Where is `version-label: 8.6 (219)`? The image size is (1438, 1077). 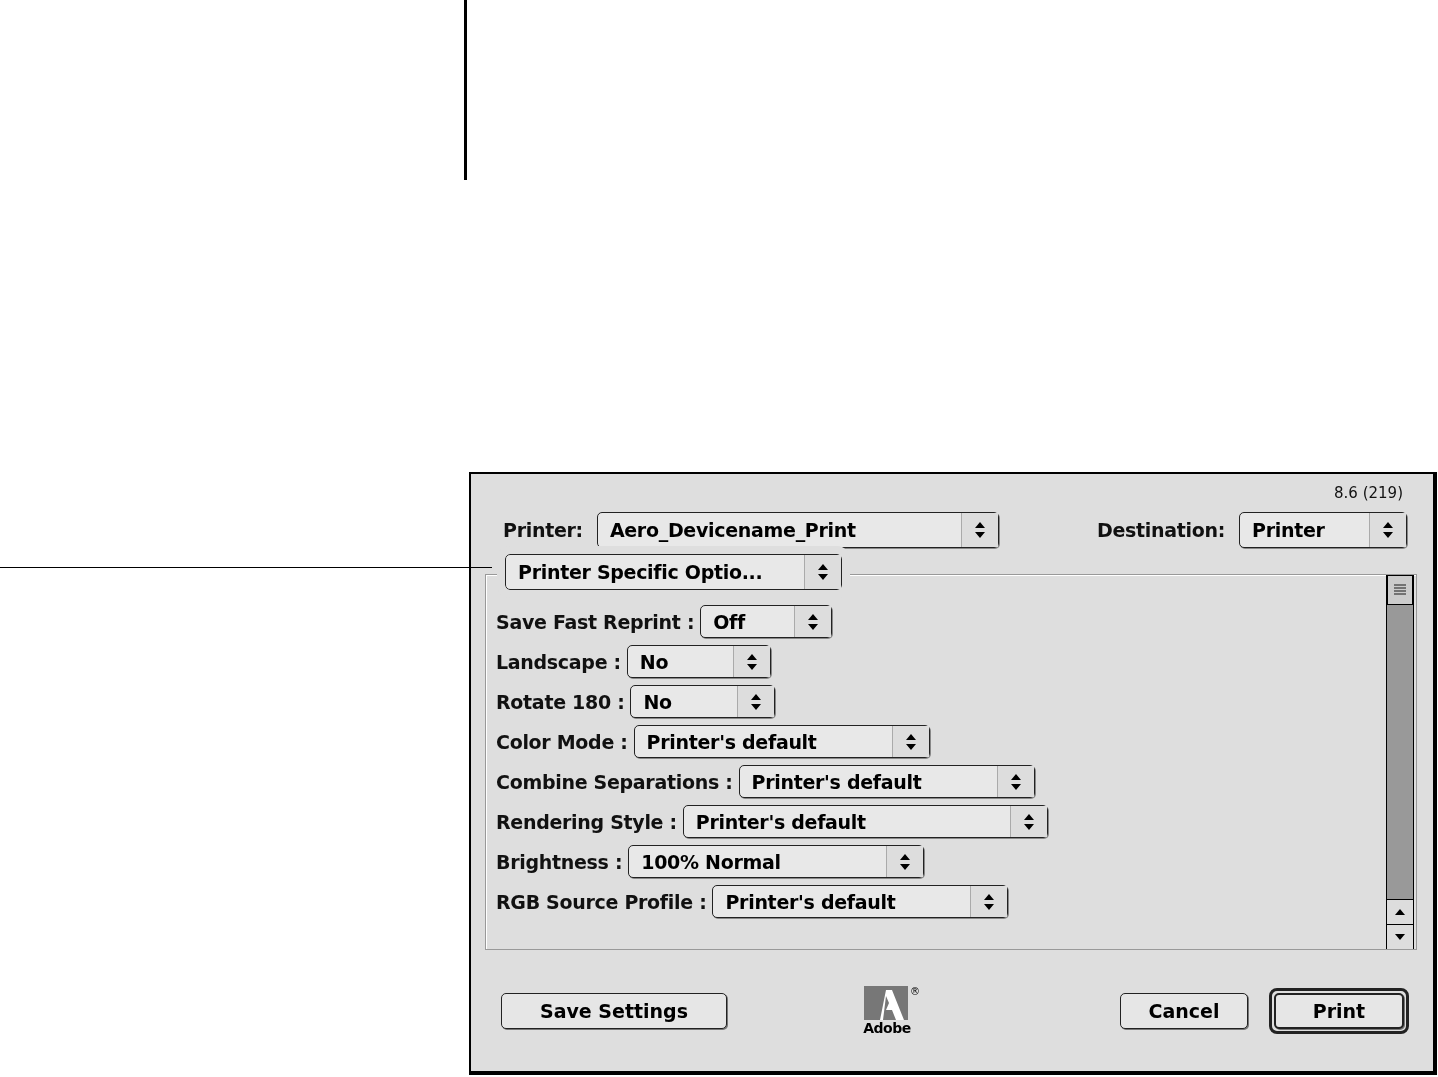
version-label: 8.6 (219) is located at coordinates (1368, 494).